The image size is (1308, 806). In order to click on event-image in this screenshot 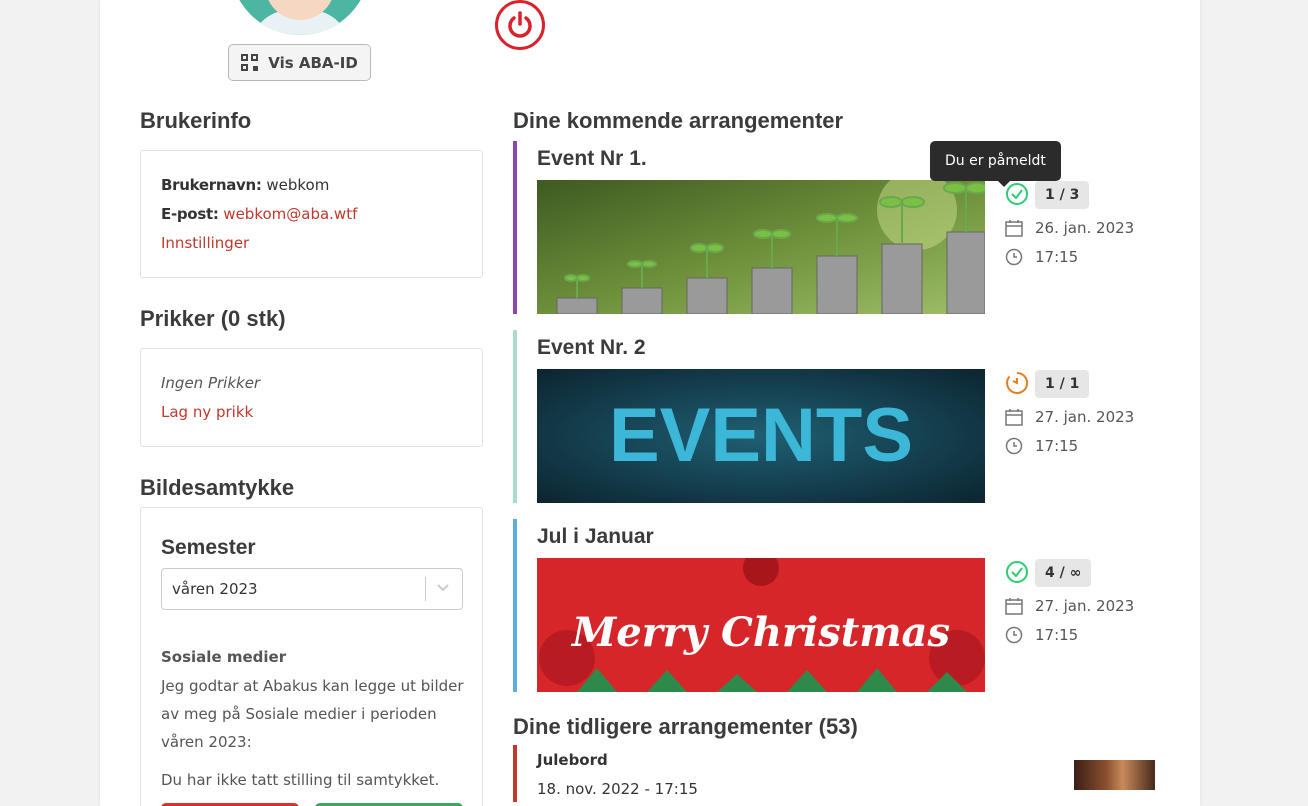, I will do `click(761, 247)`.